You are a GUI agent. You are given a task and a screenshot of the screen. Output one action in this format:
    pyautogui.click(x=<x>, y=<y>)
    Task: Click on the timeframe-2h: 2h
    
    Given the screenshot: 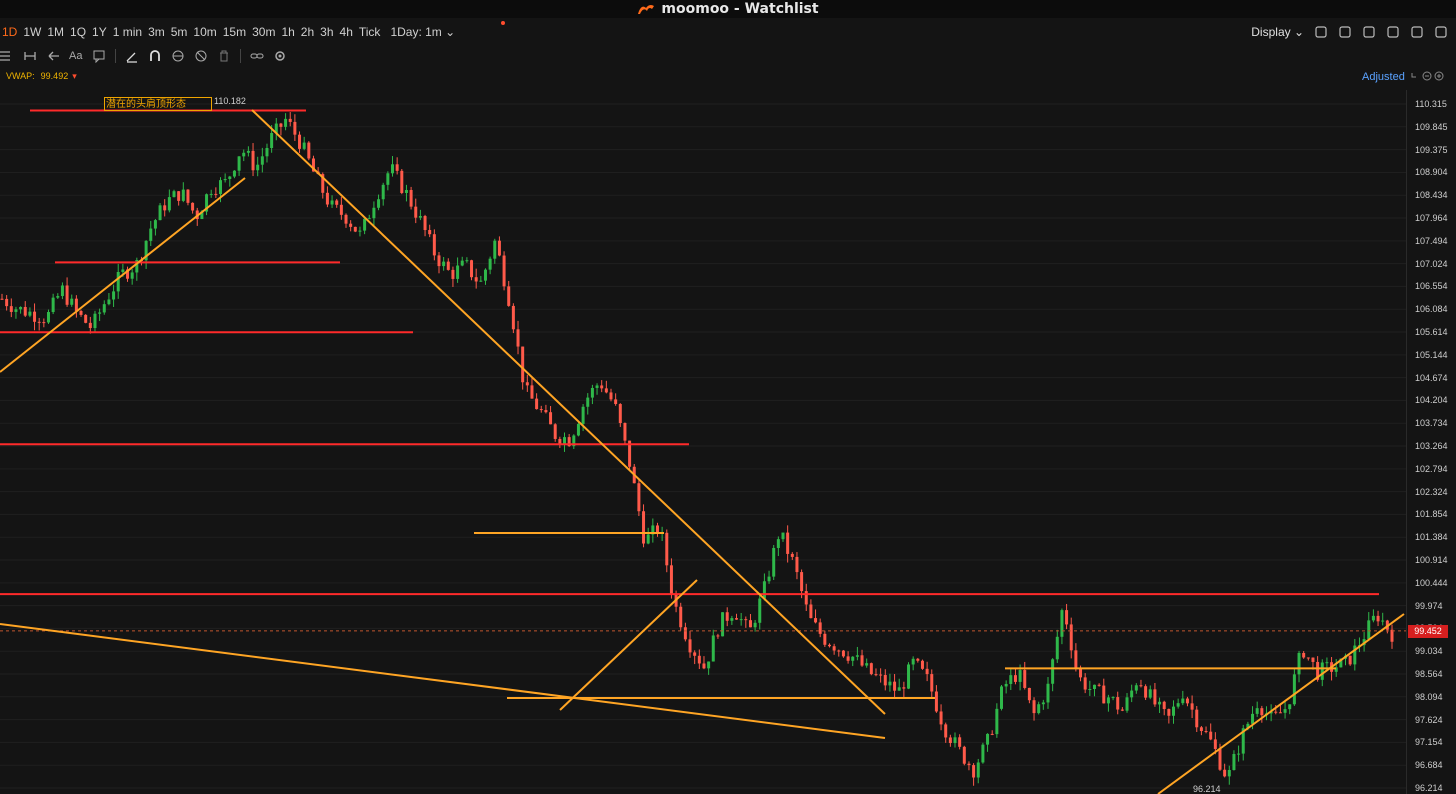 What is the action you would take?
    pyautogui.click(x=310, y=32)
    